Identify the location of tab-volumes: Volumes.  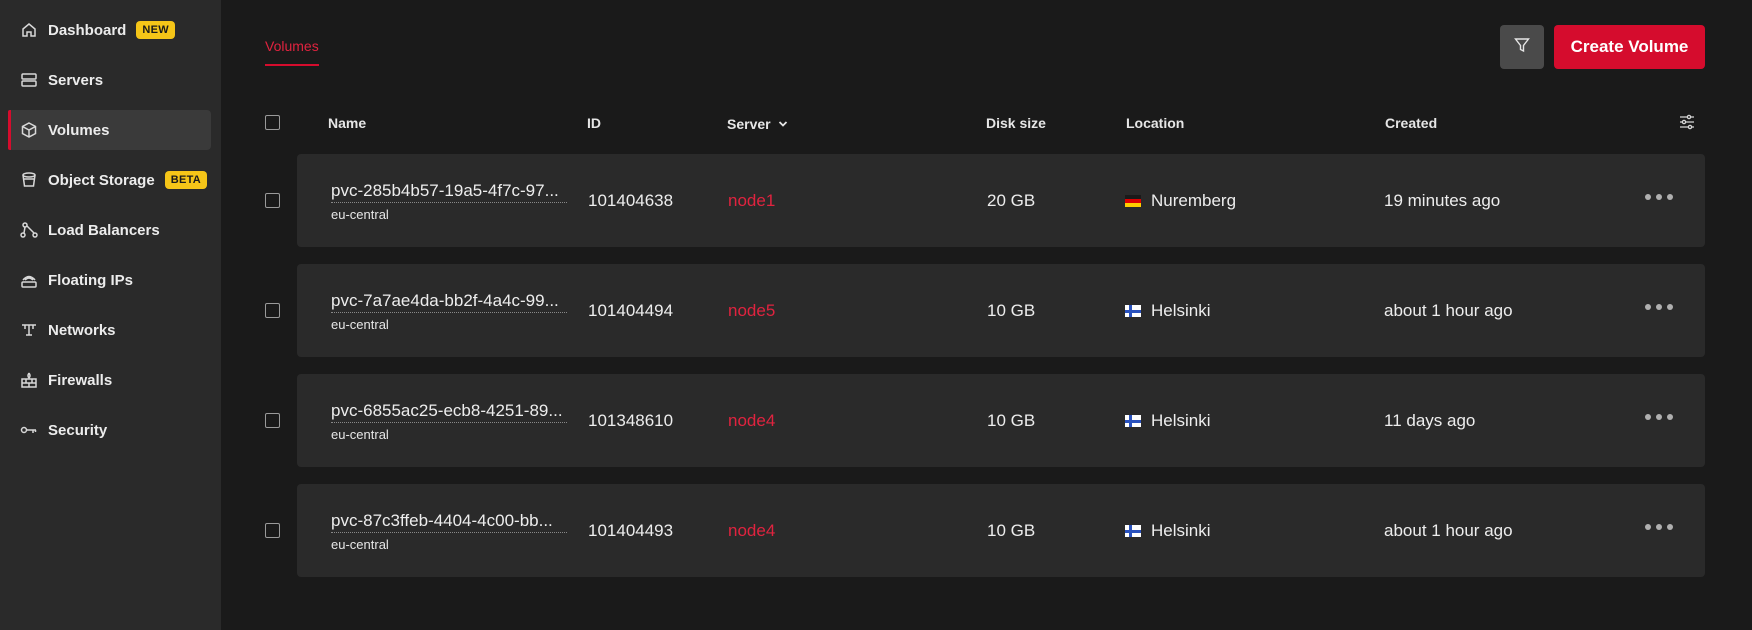
(292, 52).